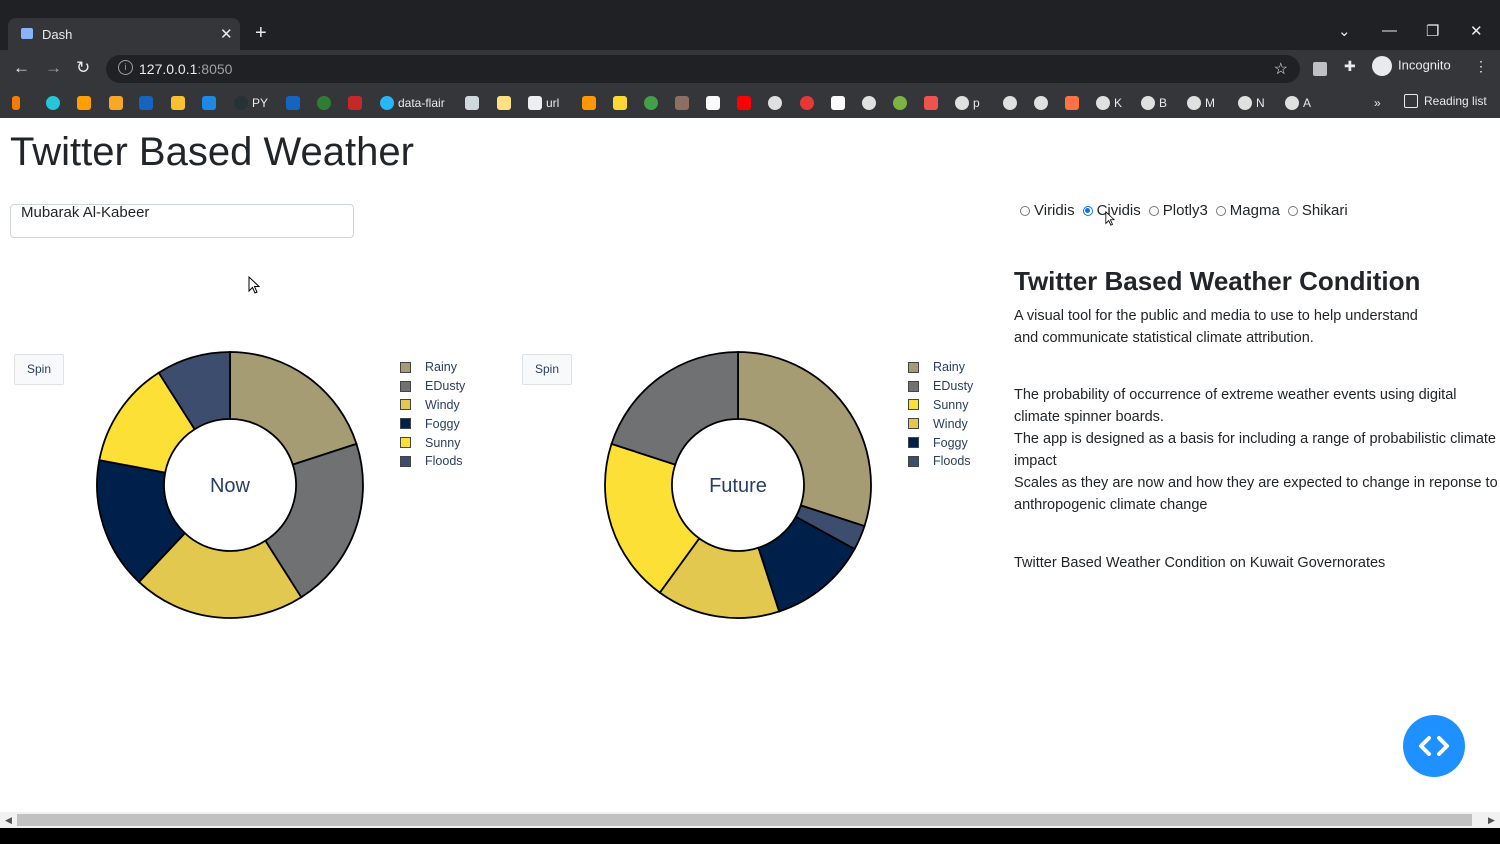  What do you see at coordinates (39, 369) in the screenshot?
I see `spin-now-button: Spin` at bounding box center [39, 369].